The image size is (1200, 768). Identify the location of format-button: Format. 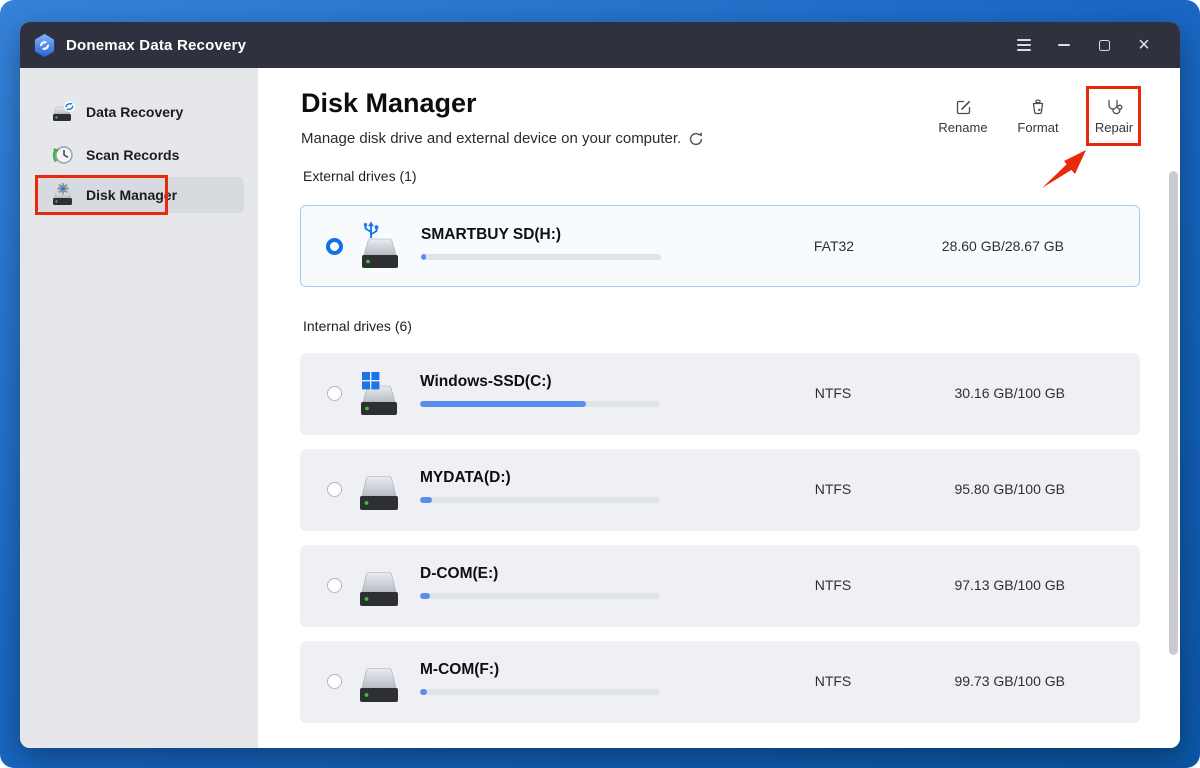
(1038, 116).